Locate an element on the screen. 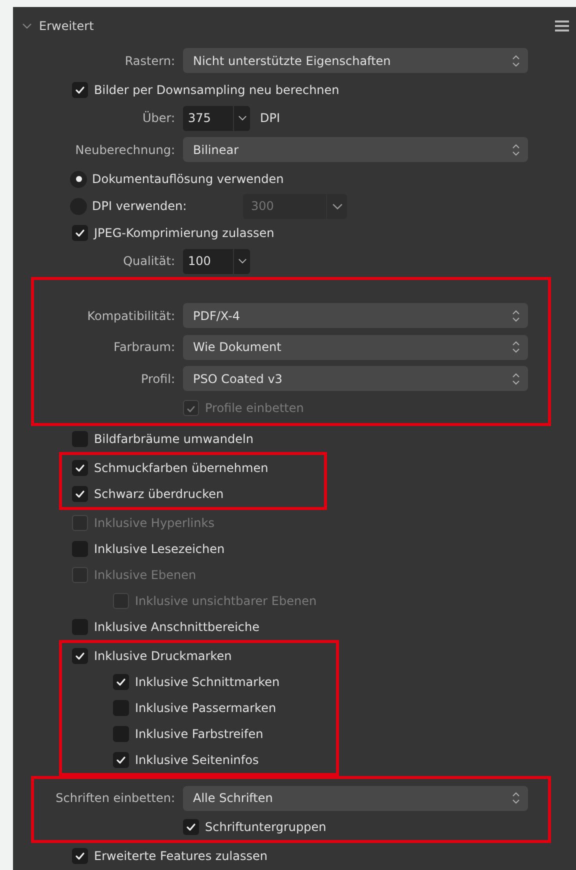  checkbox-label: Inklusive Farbstreifen is located at coordinates (199, 733).